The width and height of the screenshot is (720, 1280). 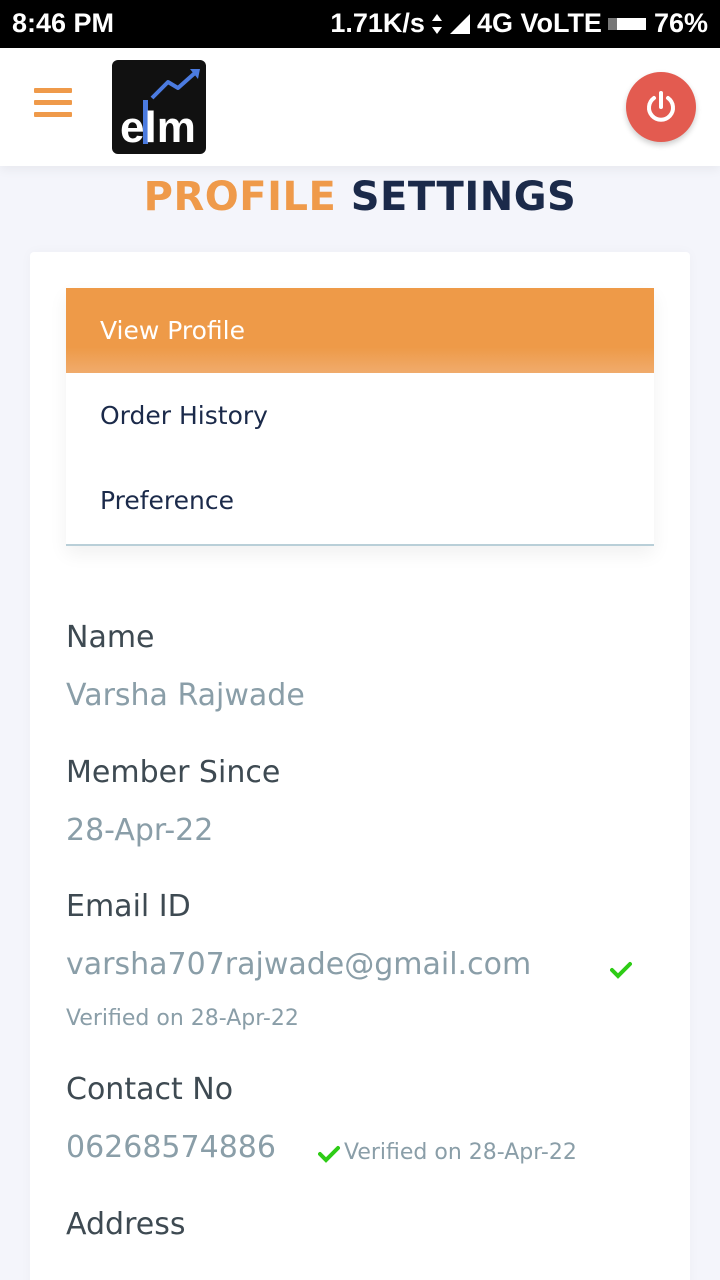 I want to click on data-arrows-icon, so click(x=437, y=24).